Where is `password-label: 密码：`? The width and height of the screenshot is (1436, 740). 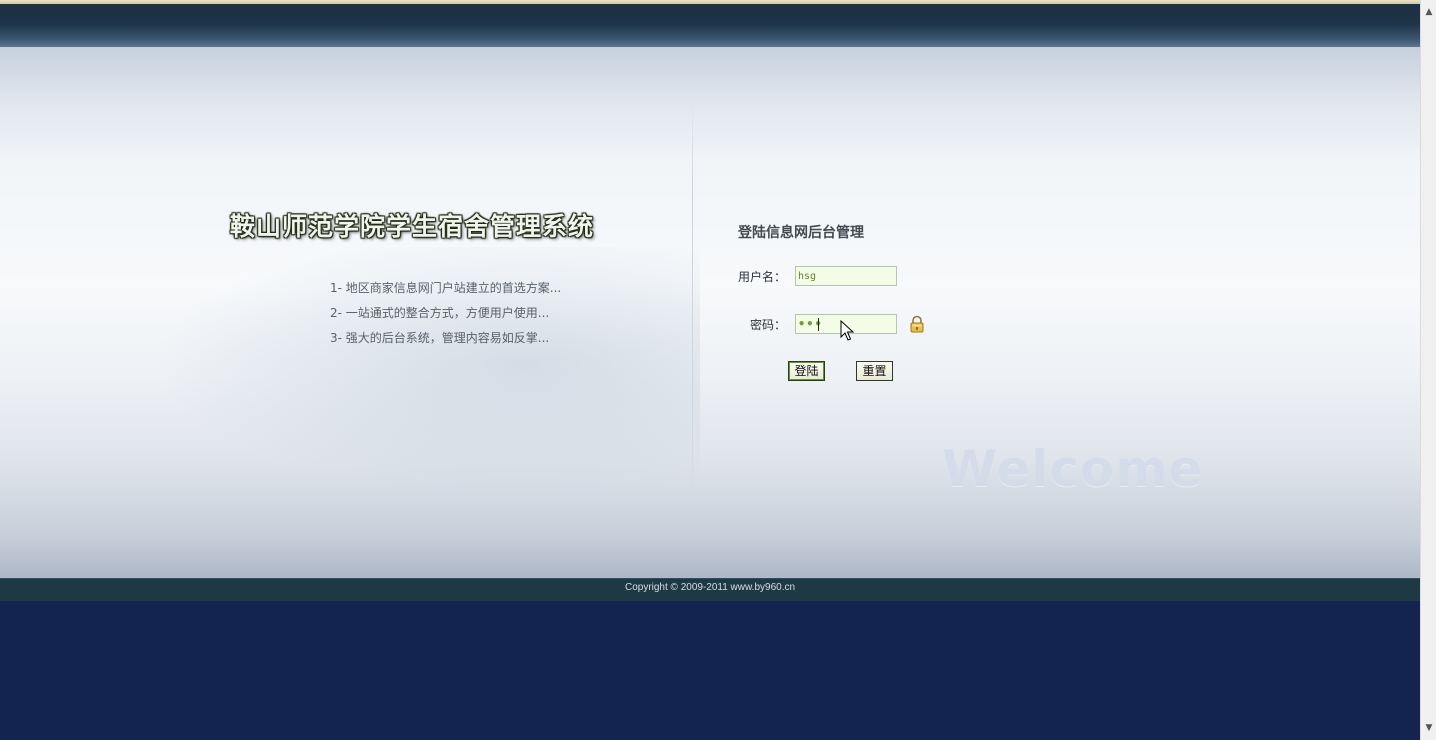 password-label: 密码： is located at coordinates (768, 325).